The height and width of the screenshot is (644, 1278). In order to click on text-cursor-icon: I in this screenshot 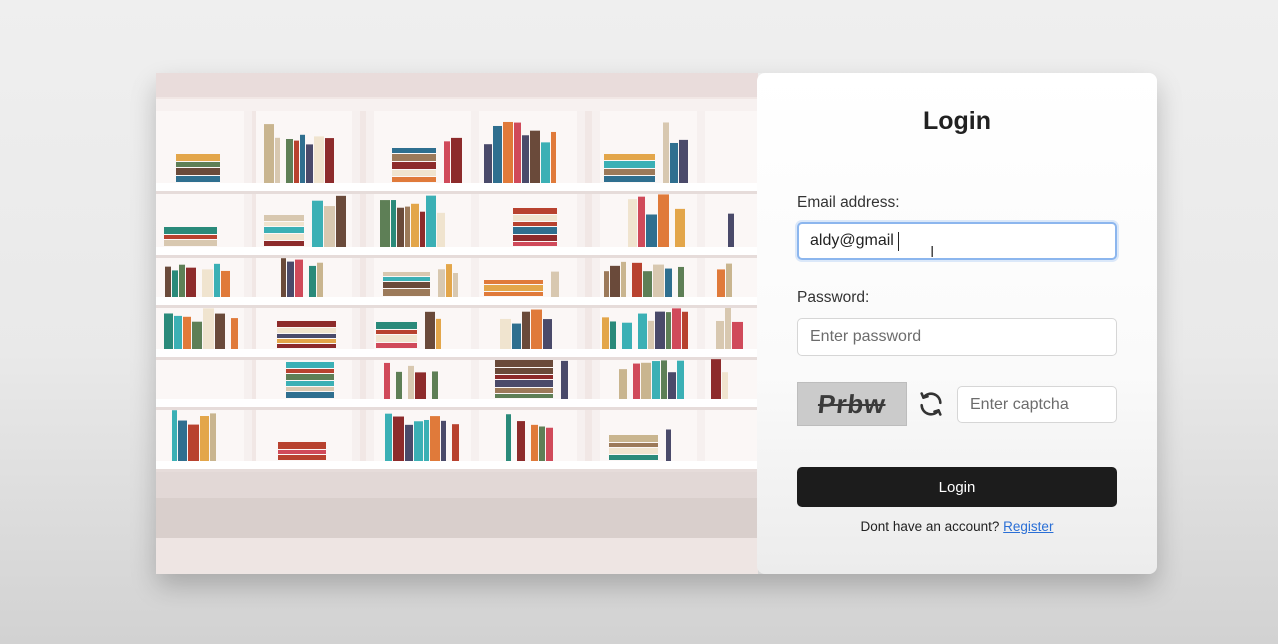, I will do `click(932, 252)`.